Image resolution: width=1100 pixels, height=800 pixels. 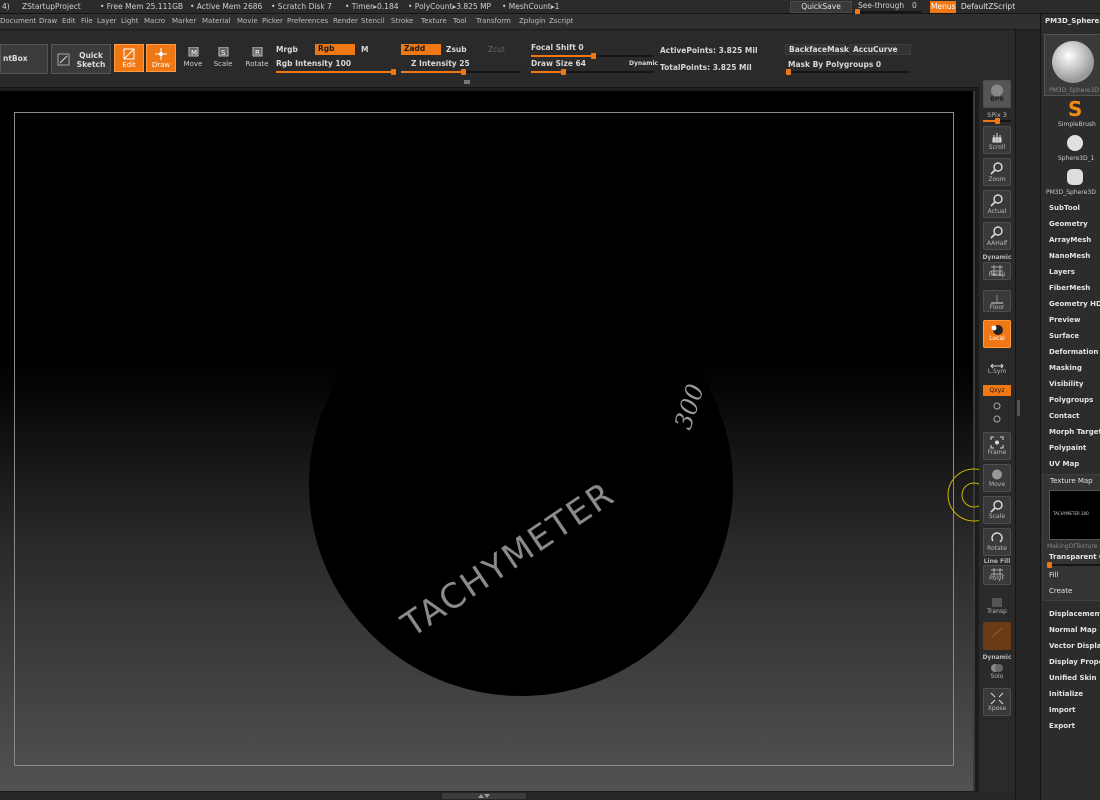 I want to click on zadd-button: Zadd, so click(x=421, y=49).